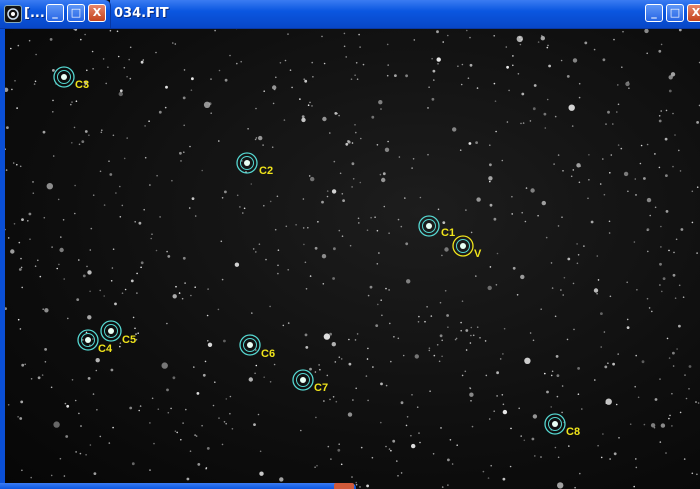  I want to click on app-window-titlebar: [... _ □ X, so click(55, 14).